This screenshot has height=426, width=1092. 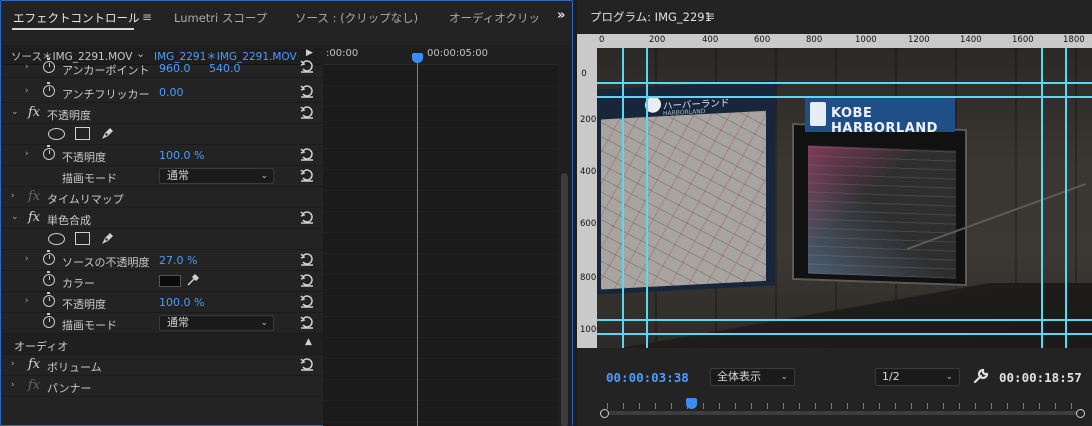 I want to click on eyedropper-icon, so click(x=193, y=280).